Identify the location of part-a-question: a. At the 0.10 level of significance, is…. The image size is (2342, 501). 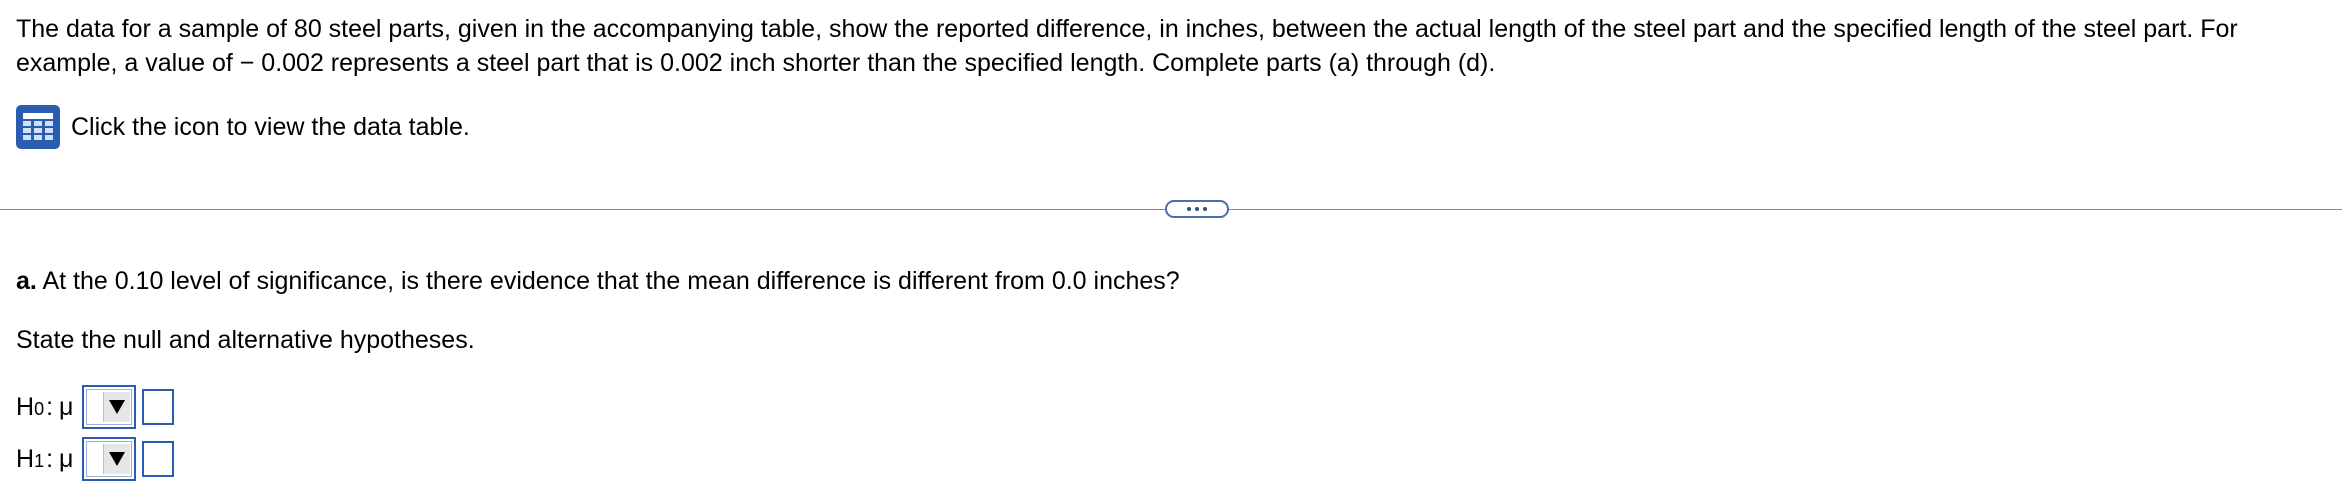
(598, 281).